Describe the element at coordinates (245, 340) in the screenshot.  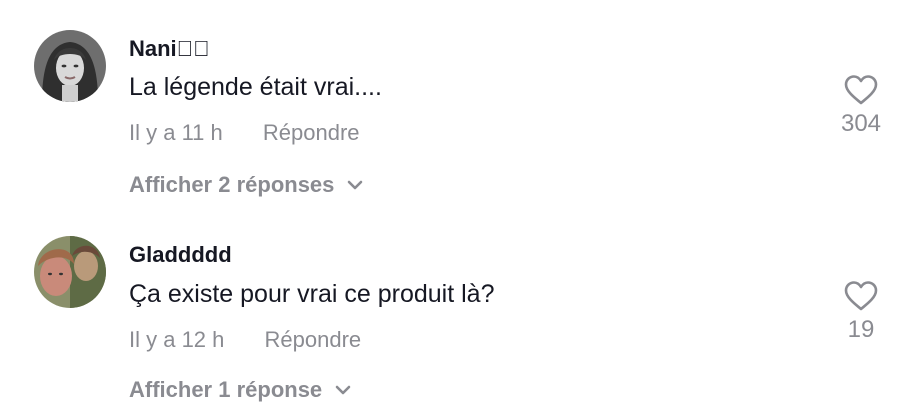
I see `comment-meta: Il y a 12 h Répondre` at that location.